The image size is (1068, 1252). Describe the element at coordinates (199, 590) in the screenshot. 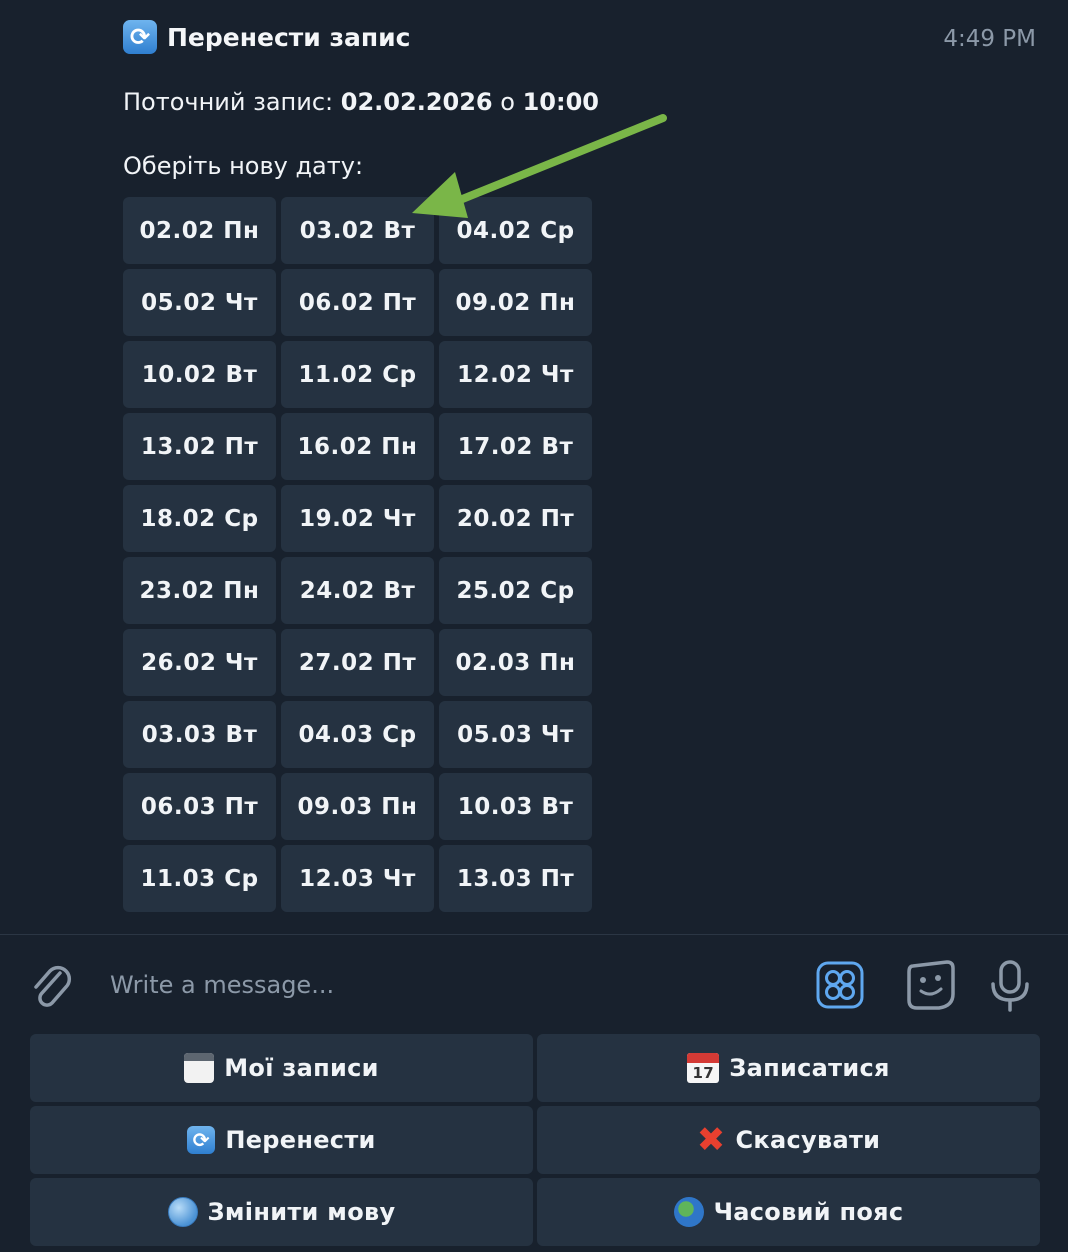

I see `date-button: 23.02 Пн` at that location.